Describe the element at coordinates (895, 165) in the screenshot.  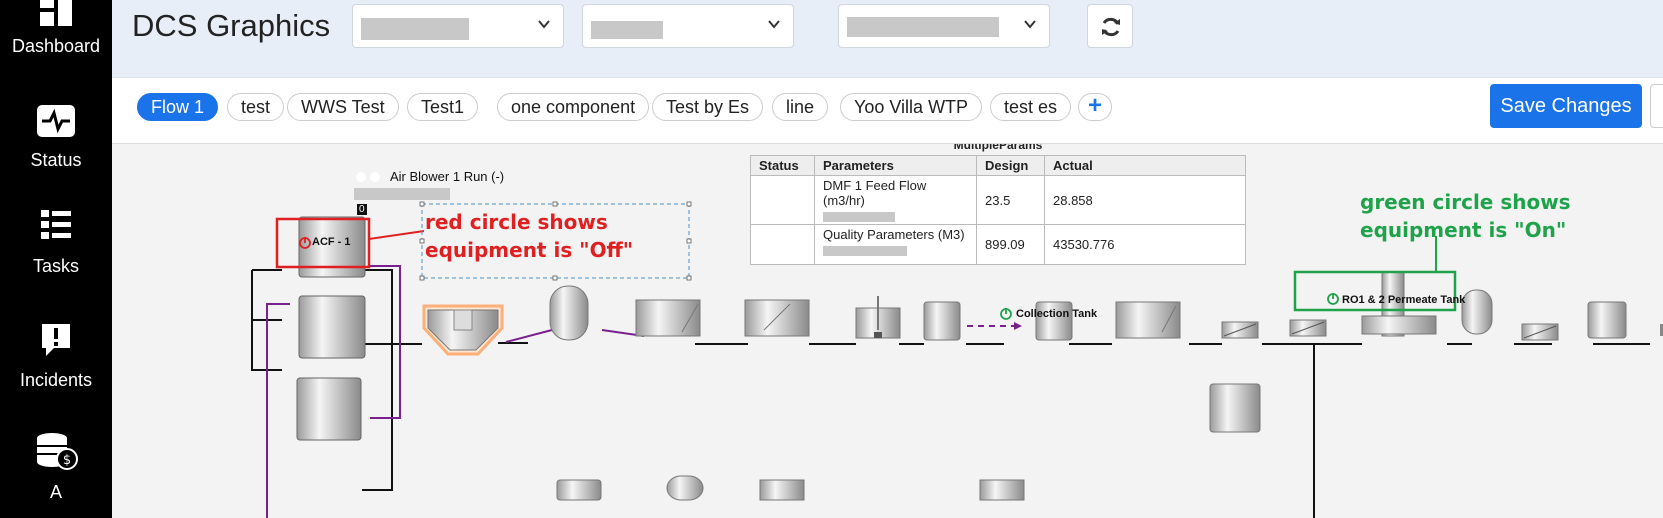
I see `column-header: Parameters` at that location.